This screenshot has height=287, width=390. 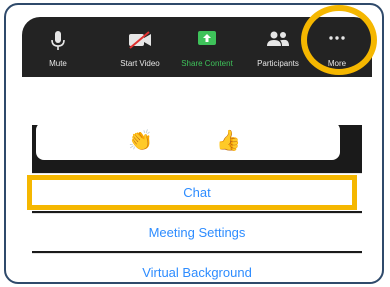 I want to click on virtual-background-menu-item: Virtual Background, so click(x=197, y=267).